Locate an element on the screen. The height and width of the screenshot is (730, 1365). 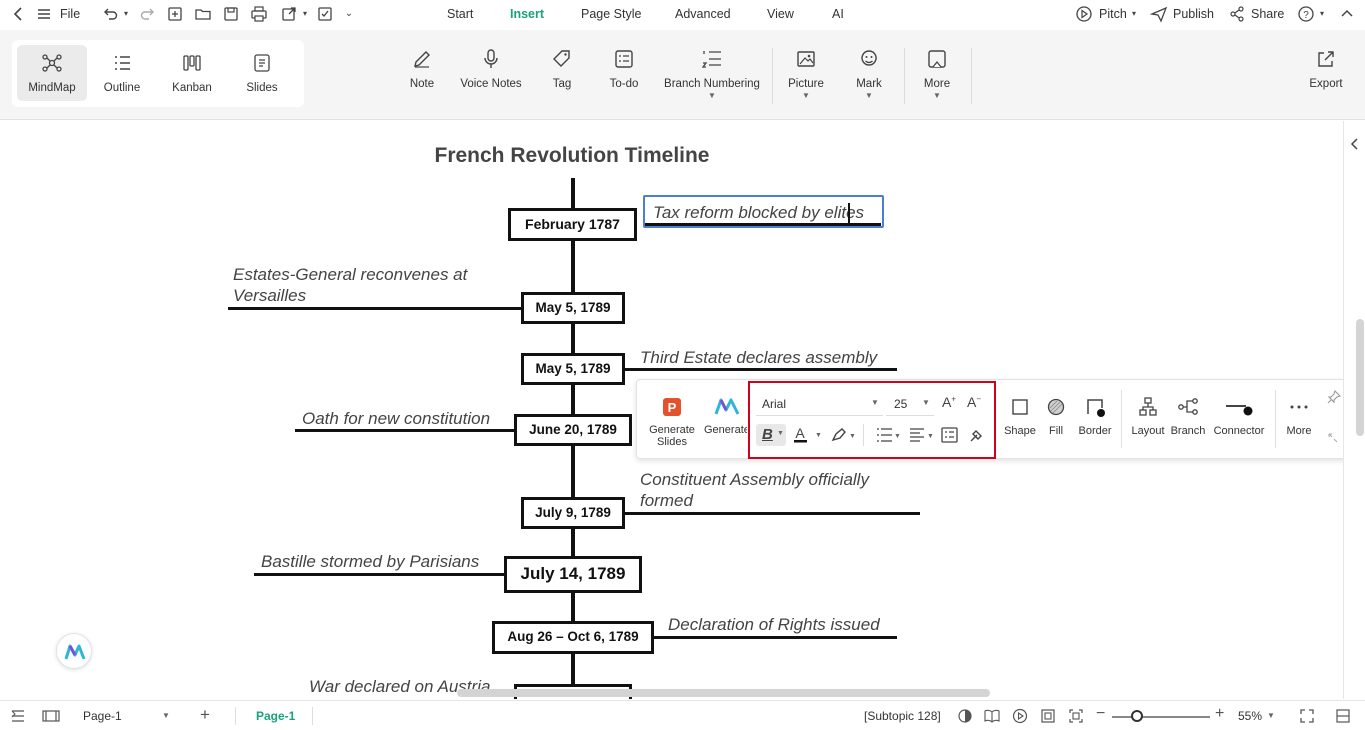
connector-button: Connector is located at coordinates (1239, 416).